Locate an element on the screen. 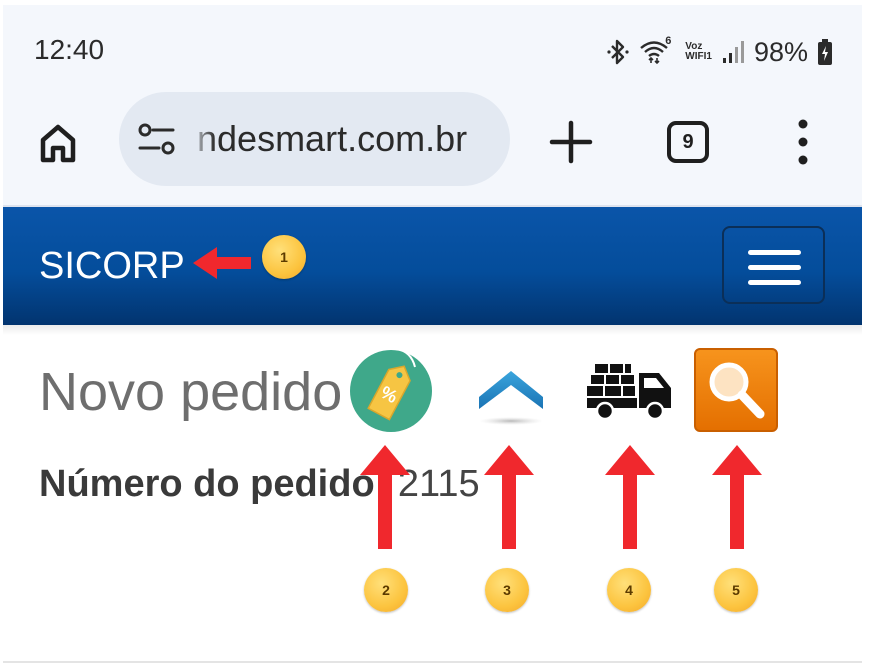 Image resolution: width=870 pixels, height=665 pixels. navbar-brand: SICORP is located at coordinates (112, 266).